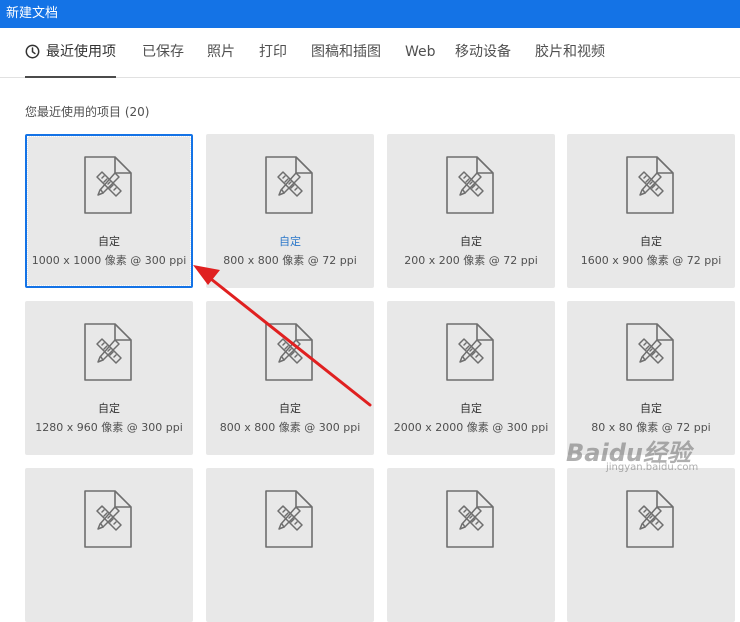 The height and width of the screenshot is (622, 740). Describe the element at coordinates (109, 427) in the screenshot. I see `preset-size: 1280 x 960 像素 @ 300 ppi` at that location.